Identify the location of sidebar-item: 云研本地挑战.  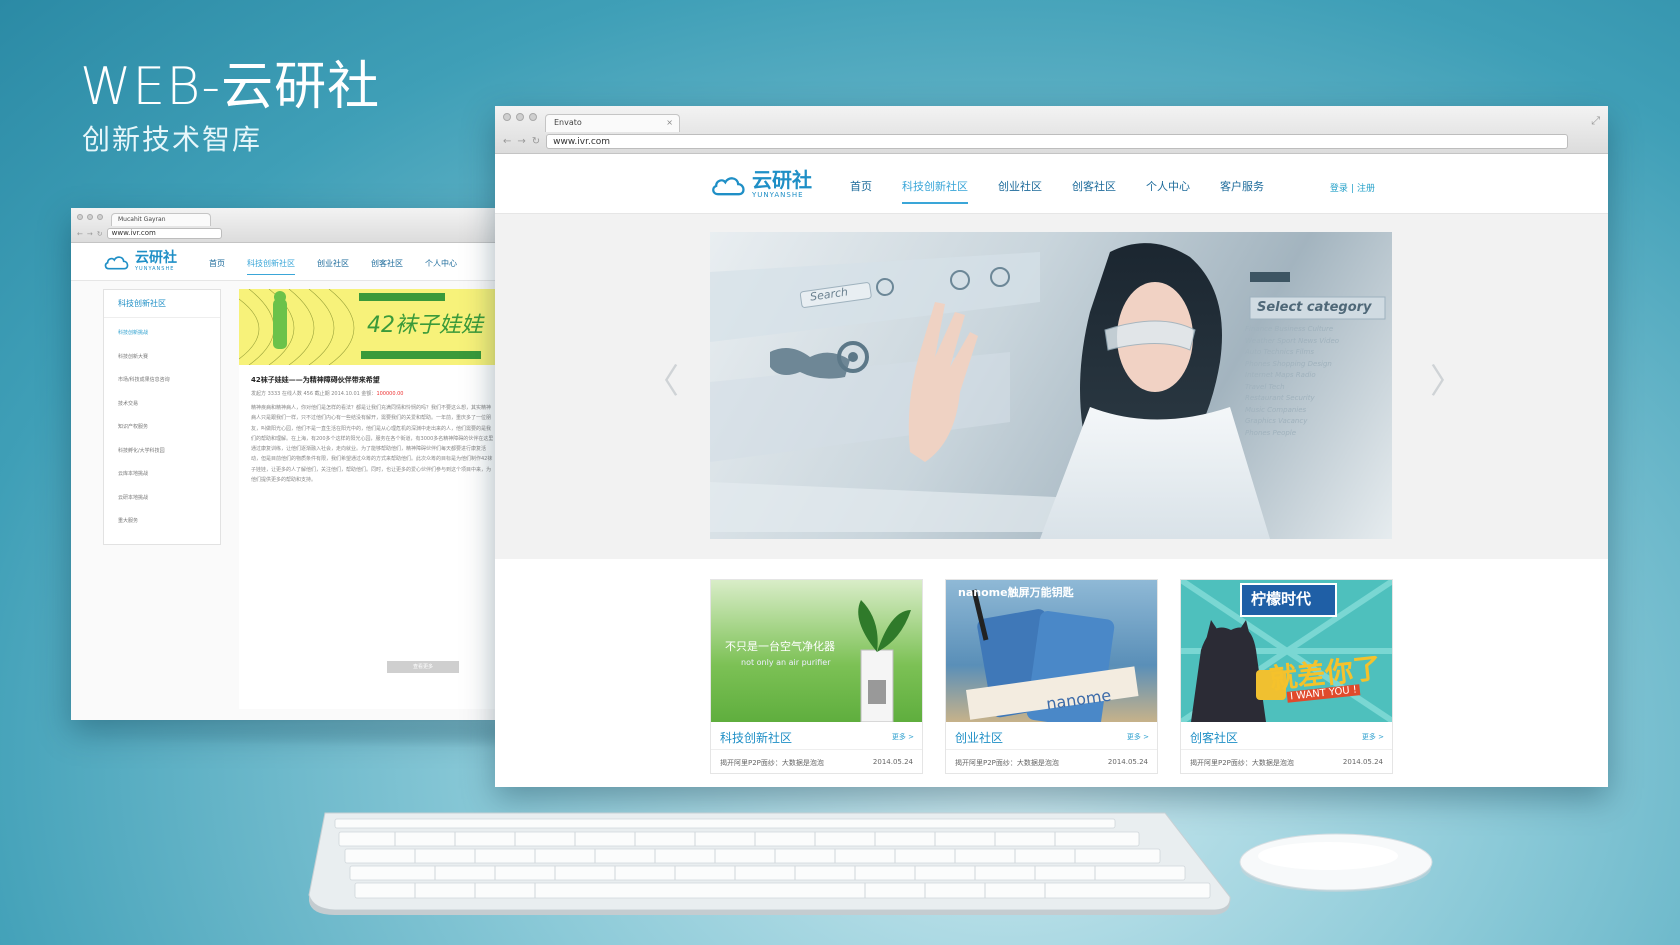
(162, 499).